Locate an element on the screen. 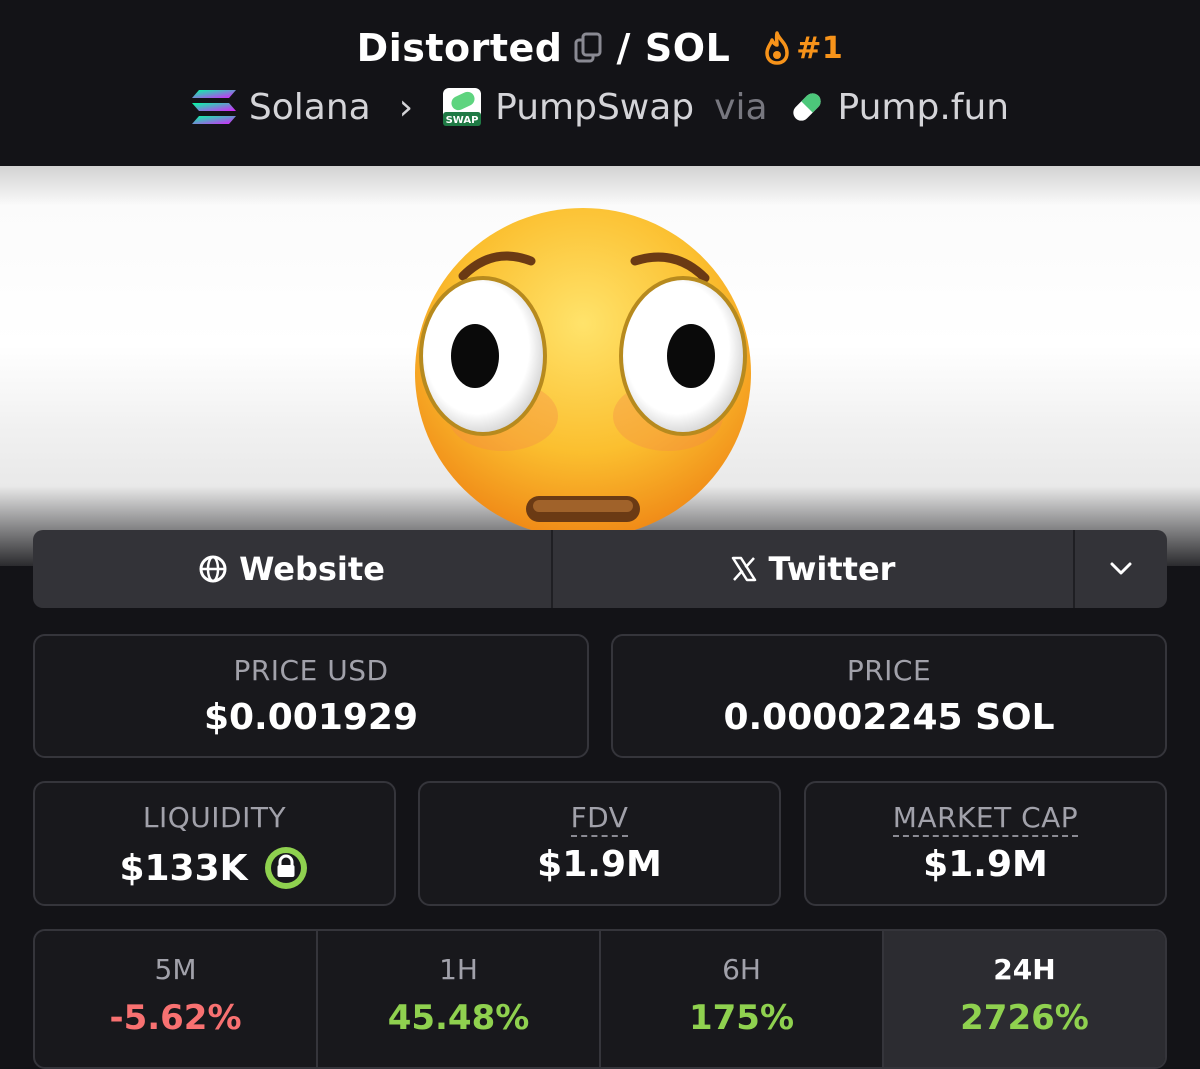 This screenshot has height=1069, width=1200. price-native-label: PRICE is located at coordinates (889, 670).